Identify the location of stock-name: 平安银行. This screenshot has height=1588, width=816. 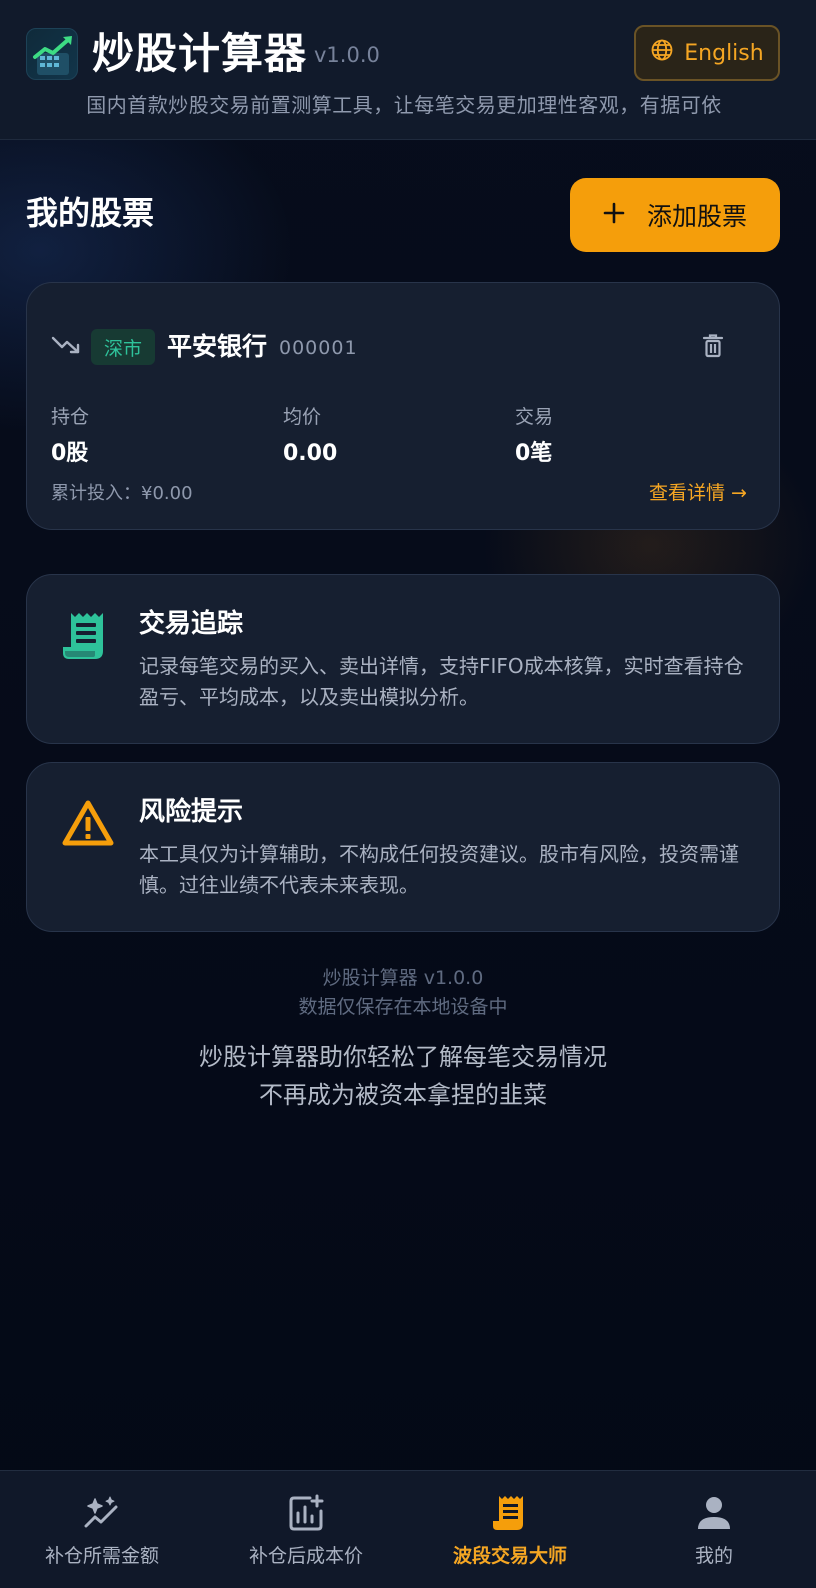
(217, 346).